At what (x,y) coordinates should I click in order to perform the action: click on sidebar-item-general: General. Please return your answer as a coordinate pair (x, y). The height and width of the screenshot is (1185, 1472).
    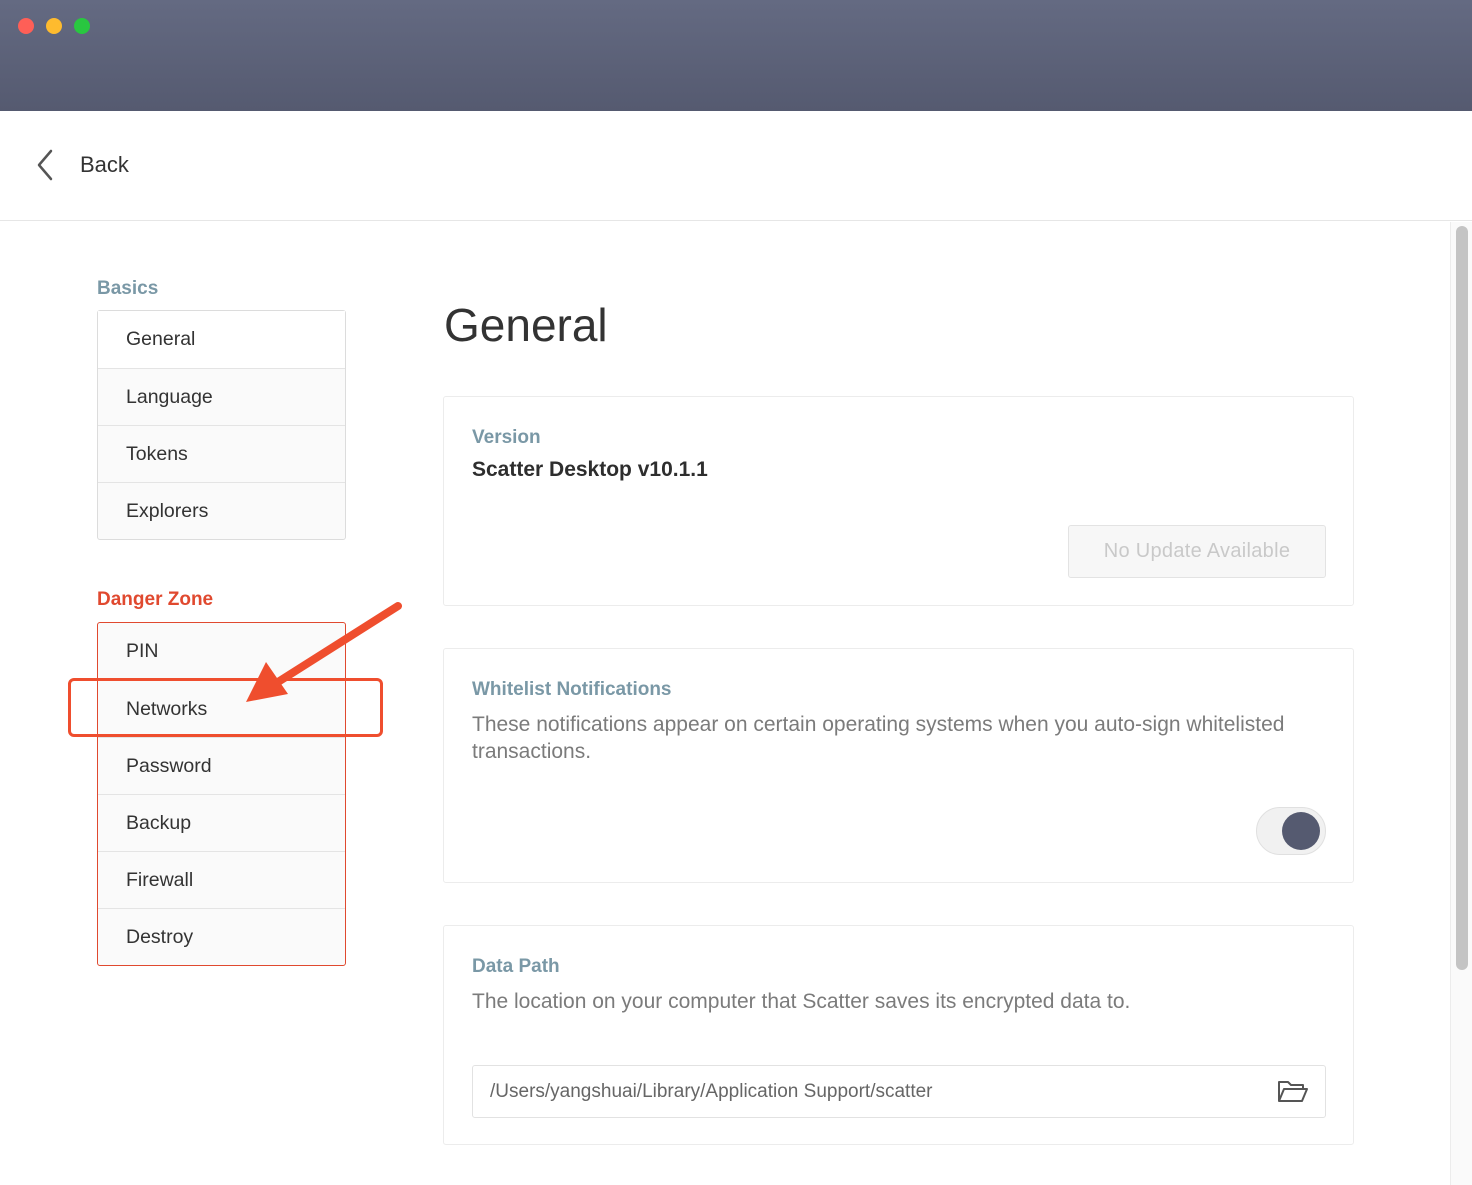
    Looking at the image, I should click on (221, 339).